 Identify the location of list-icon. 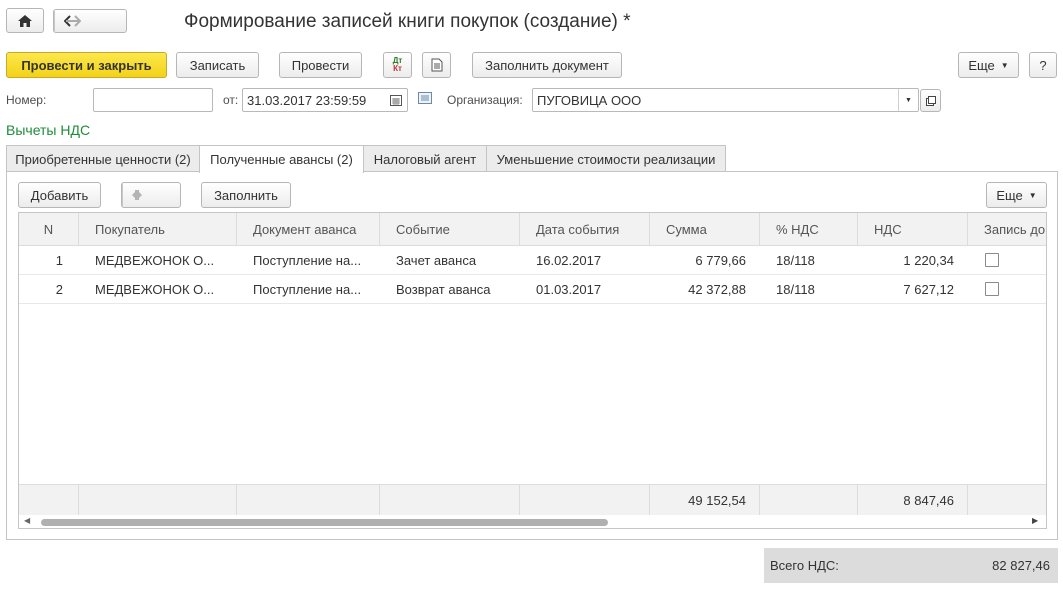
(425, 98).